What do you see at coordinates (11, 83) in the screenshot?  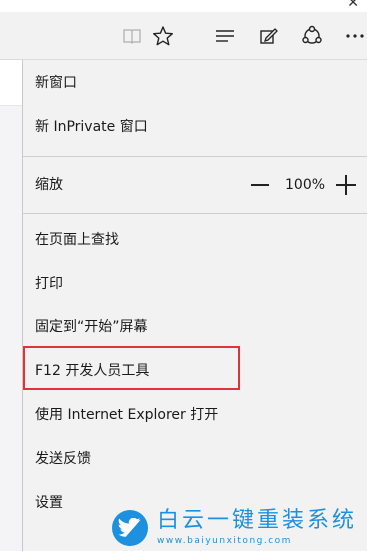 I see `page-content-strip` at bounding box center [11, 83].